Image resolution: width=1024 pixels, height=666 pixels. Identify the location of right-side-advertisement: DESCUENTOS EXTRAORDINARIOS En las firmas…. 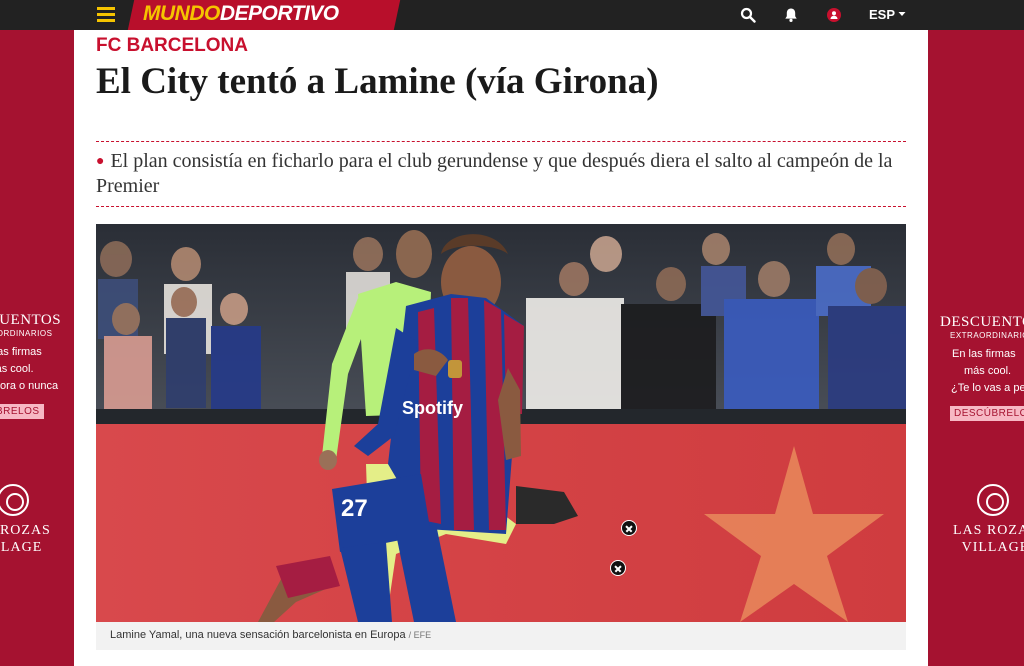
(976, 348).